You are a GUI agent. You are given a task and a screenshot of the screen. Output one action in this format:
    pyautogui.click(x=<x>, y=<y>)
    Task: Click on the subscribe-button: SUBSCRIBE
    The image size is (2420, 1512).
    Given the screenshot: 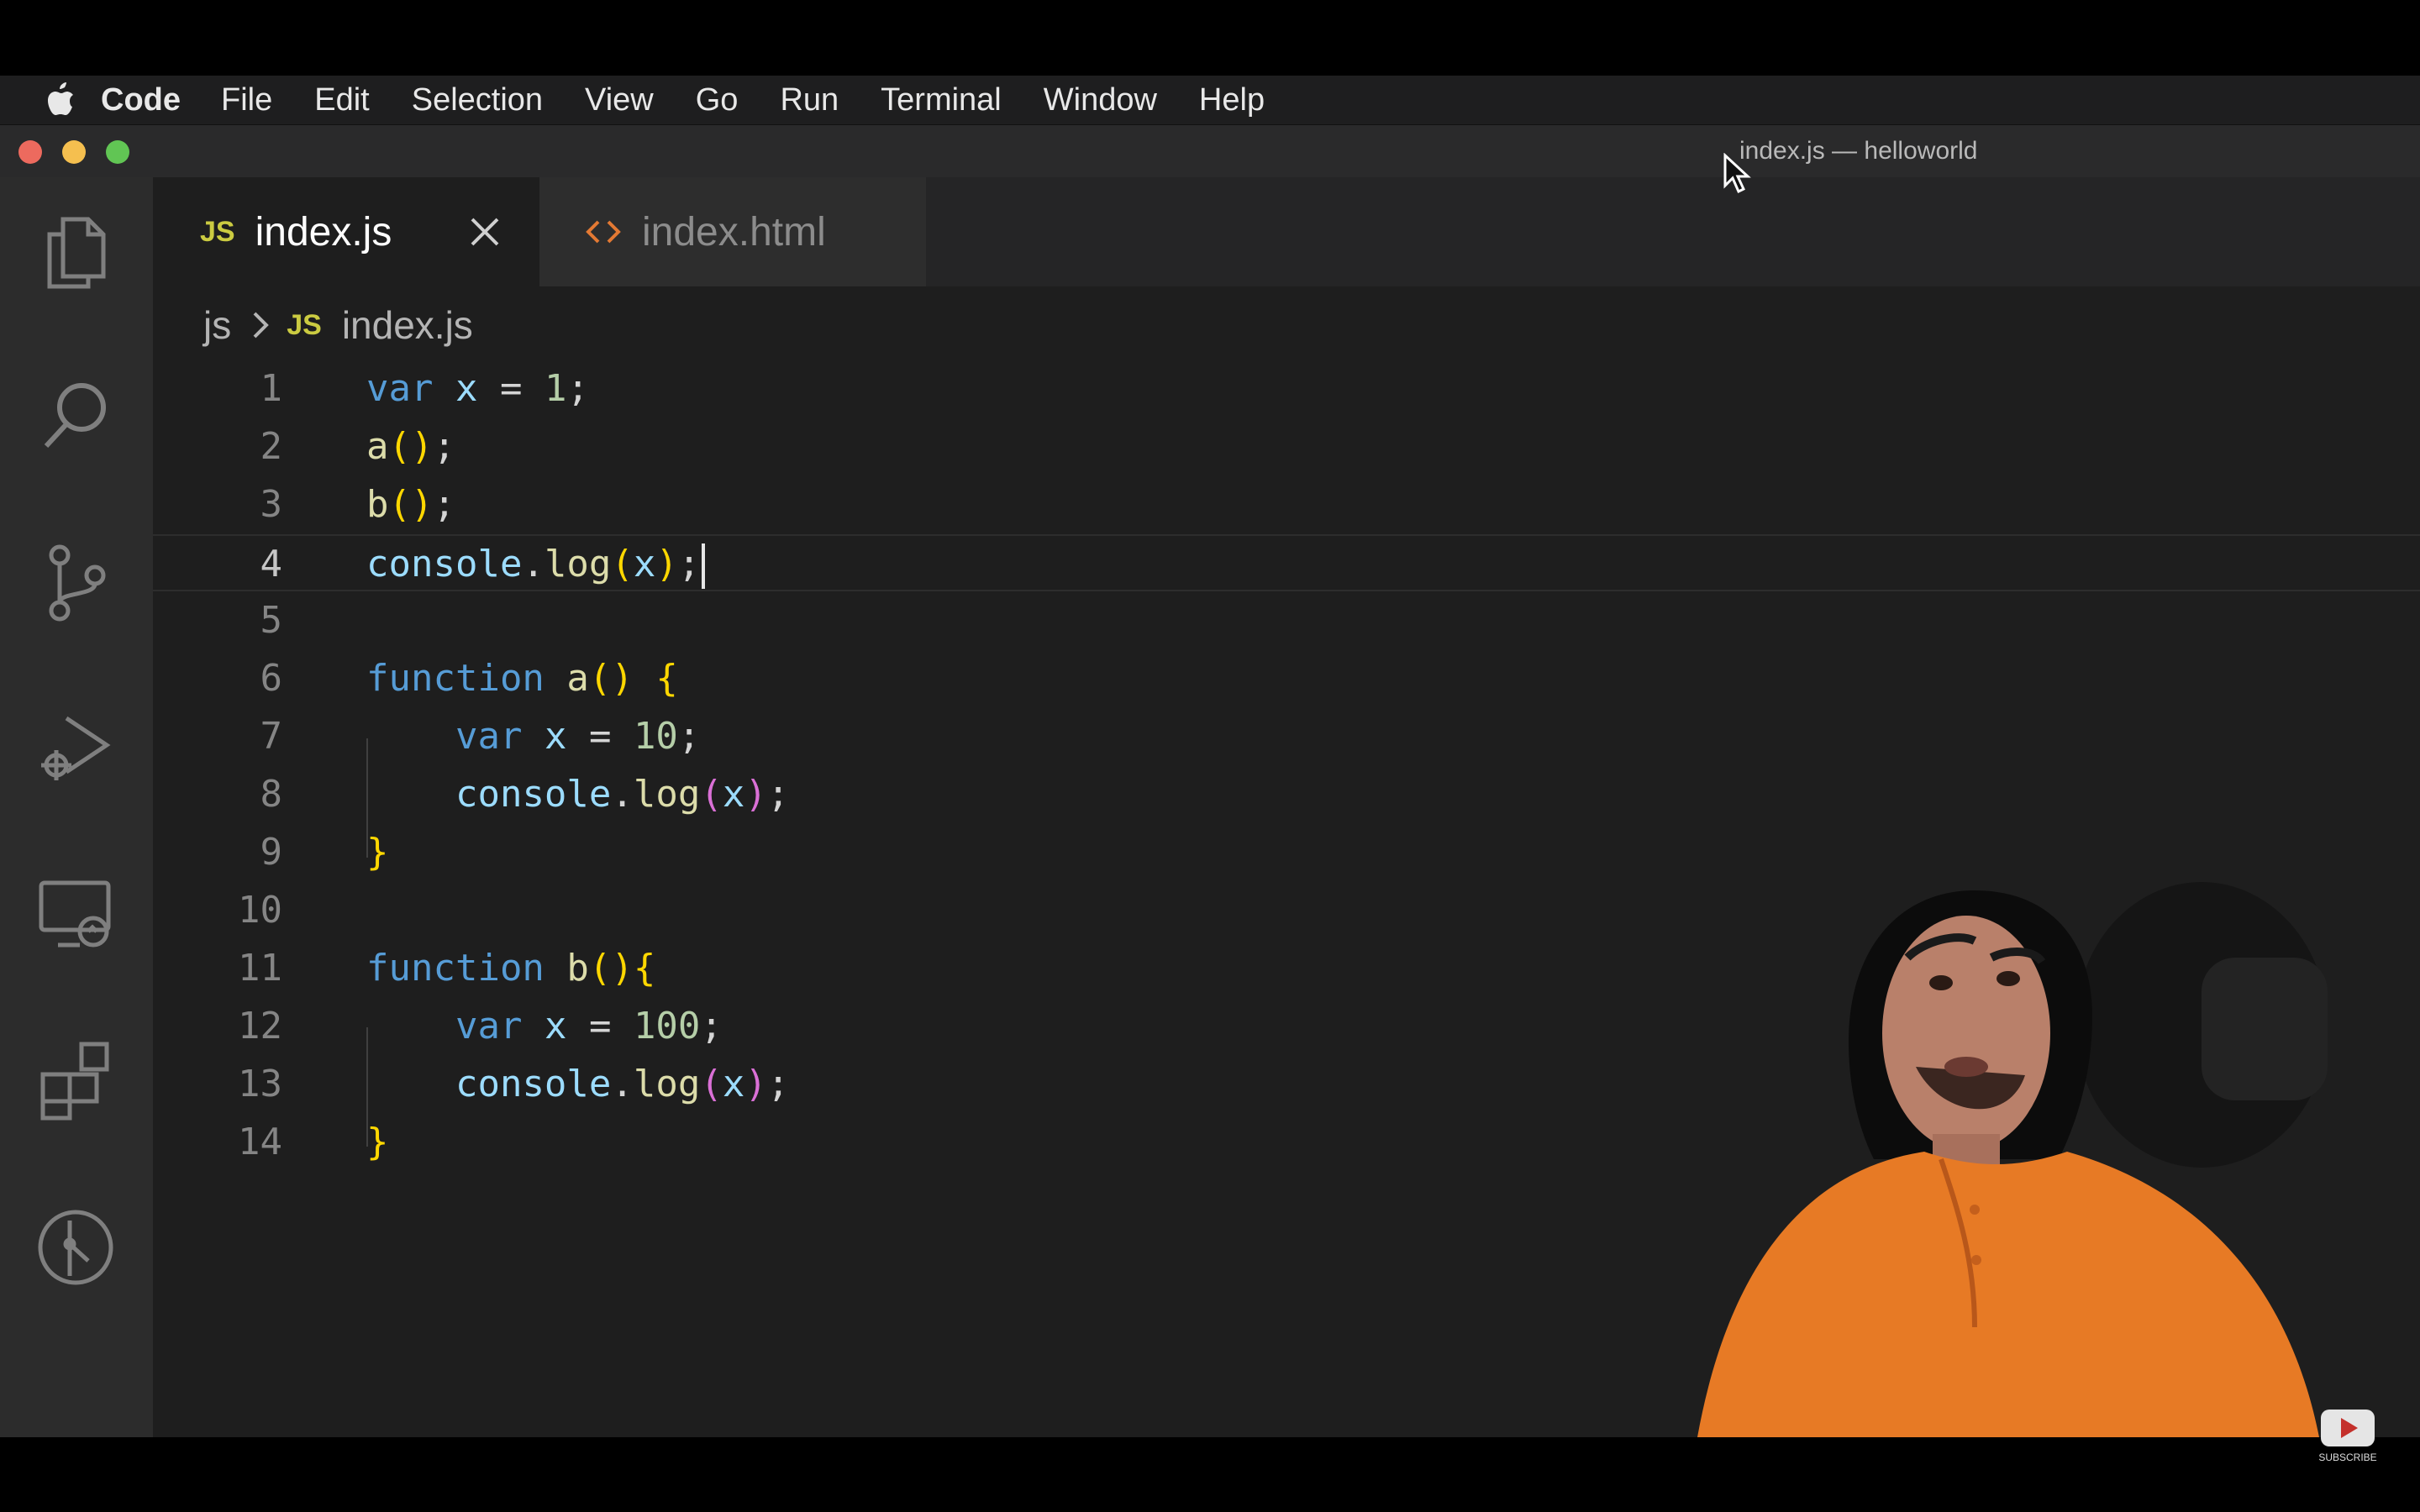 What is the action you would take?
    pyautogui.click(x=2347, y=1437)
    